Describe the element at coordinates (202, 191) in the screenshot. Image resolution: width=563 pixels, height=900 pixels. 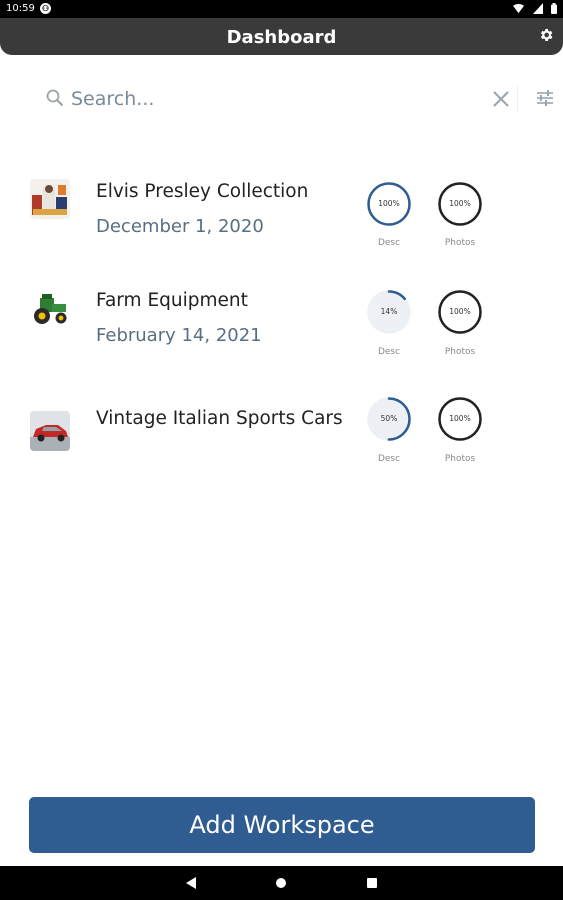
I see `workspace-title: Elvis Presley Collection` at that location.